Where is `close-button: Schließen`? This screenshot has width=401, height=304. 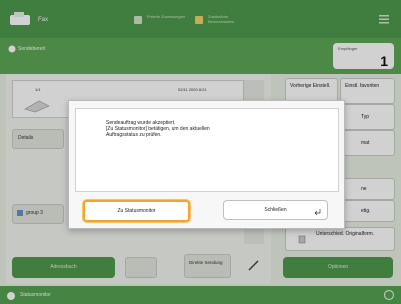
close-button: Schließen is located at coordinates (275, 210).